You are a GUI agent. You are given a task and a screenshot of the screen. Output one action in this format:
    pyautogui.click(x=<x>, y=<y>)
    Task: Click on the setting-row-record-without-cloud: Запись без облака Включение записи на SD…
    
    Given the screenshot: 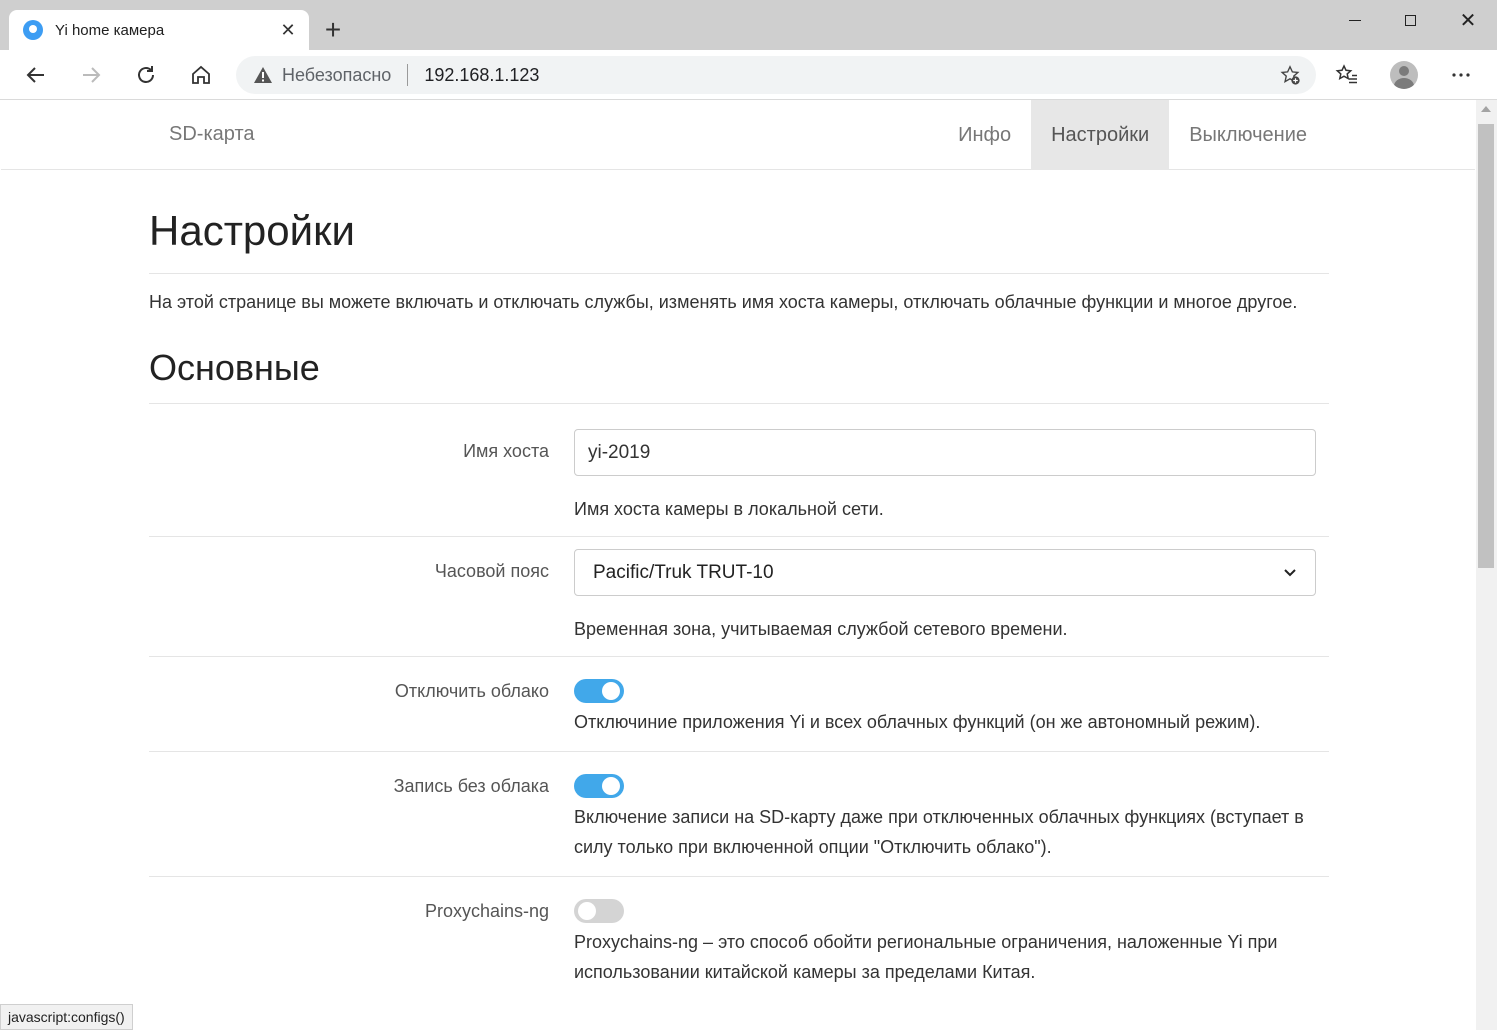 What is the action you would take?
    pyautogui.click(x=739, y=814)
    